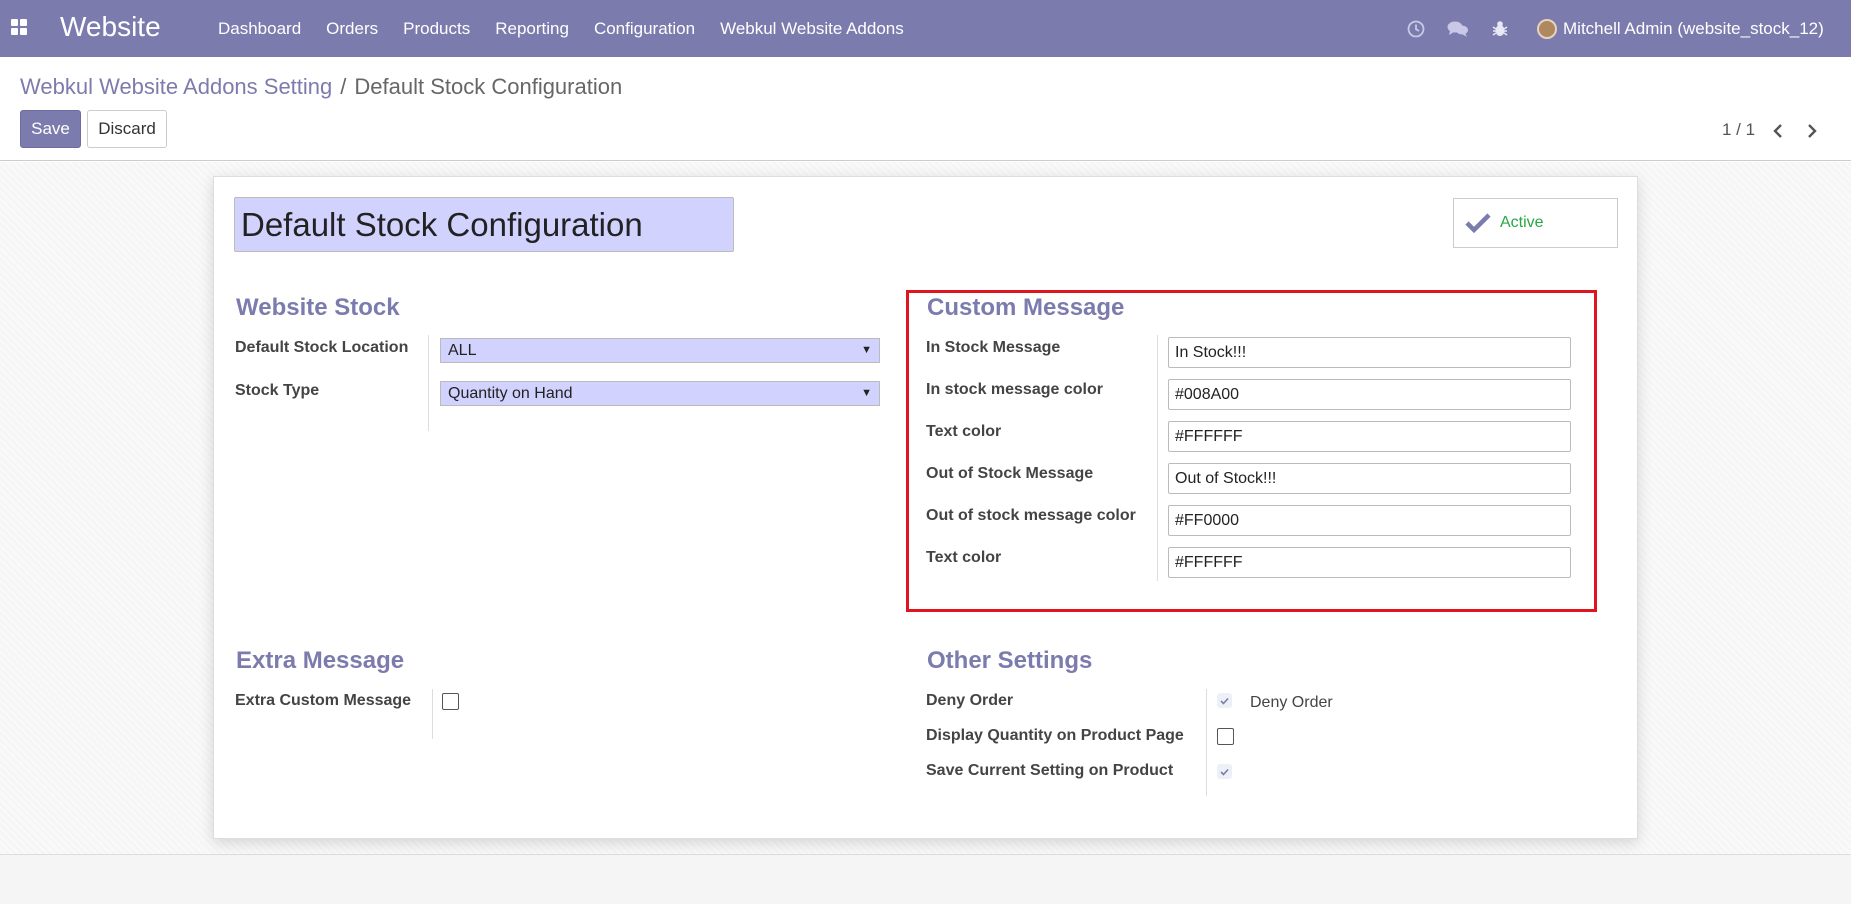 Image resolution: width=1851 pixels, height=904 pixels. I want to click on chevron-left-icon, so click(1777, 131).